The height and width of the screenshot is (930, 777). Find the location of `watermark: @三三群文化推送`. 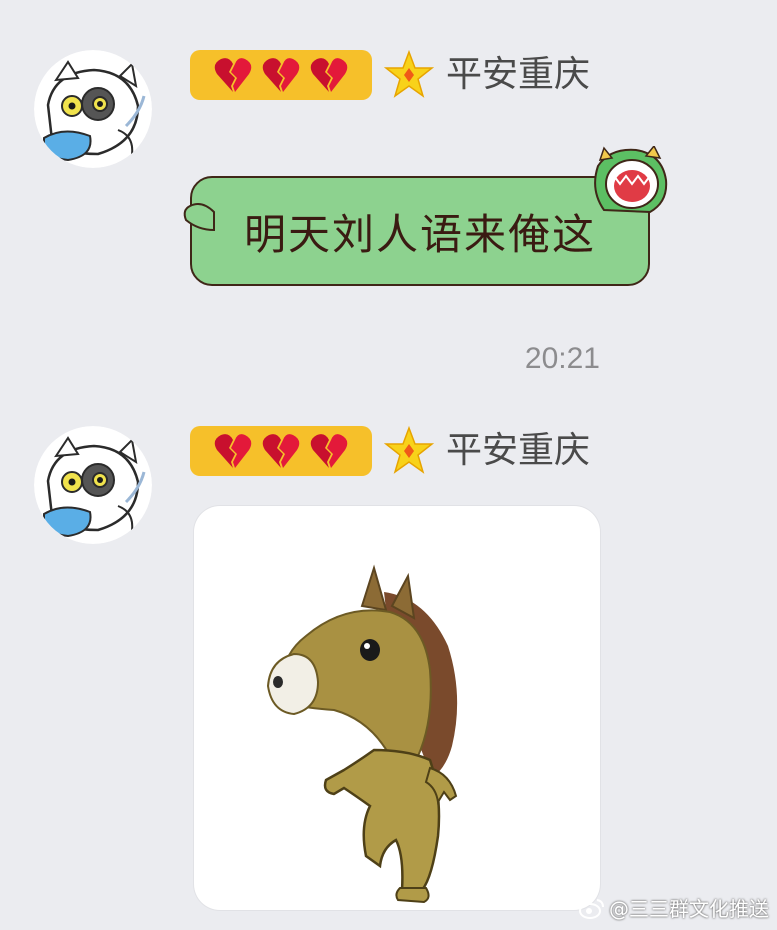

watermark: @三三群文化推送 is located at coordinates (674, 907).